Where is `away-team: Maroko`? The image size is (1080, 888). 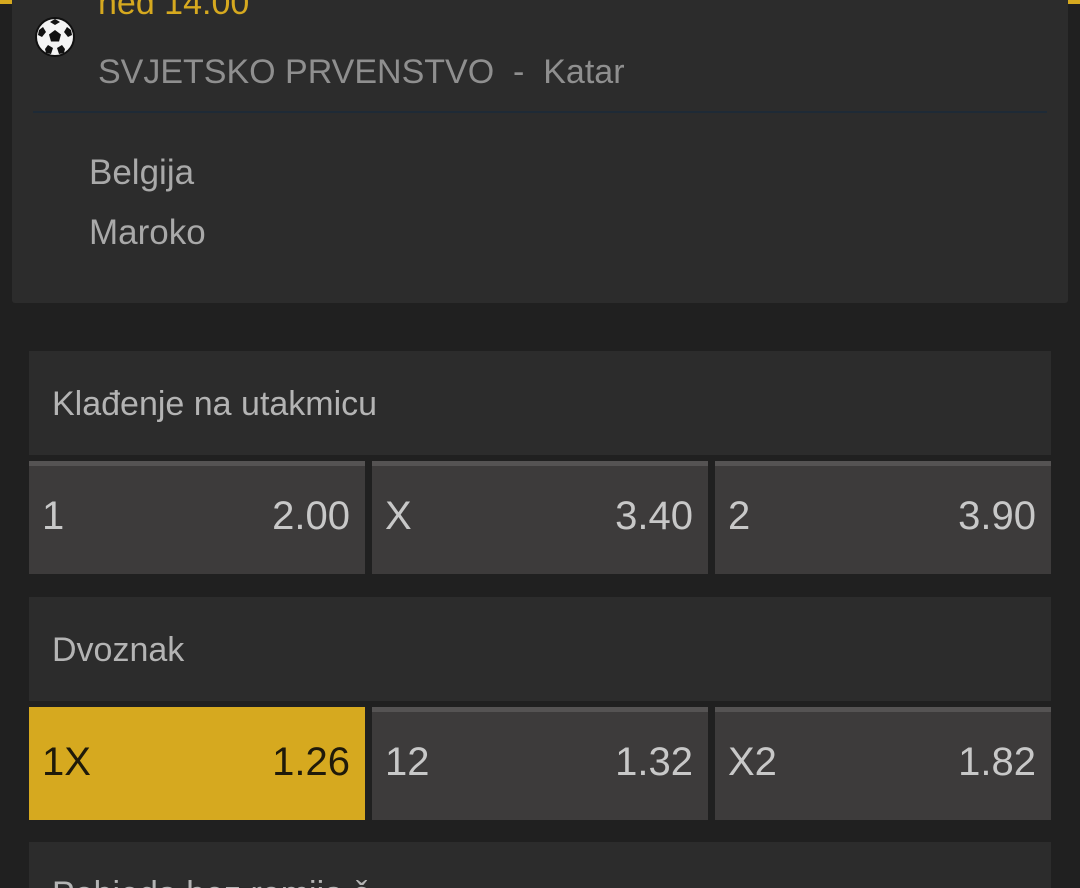
away-team: Maroko is located at coordinates (147, 232).